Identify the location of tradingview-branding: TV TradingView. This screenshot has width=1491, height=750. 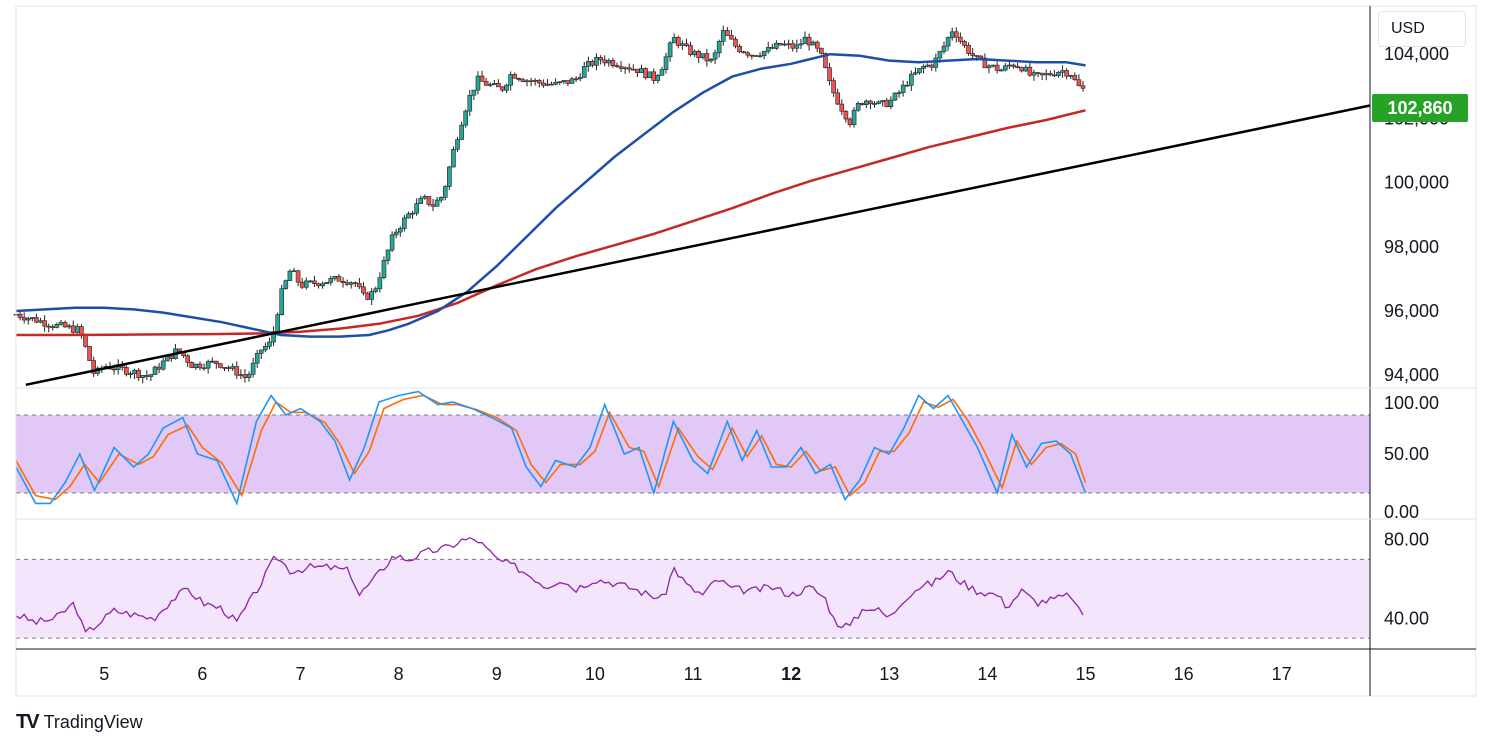
(79, 722).